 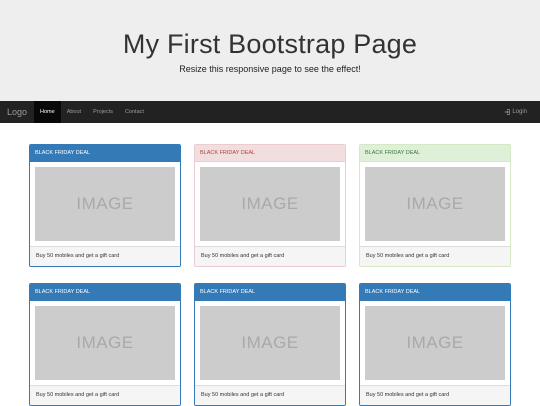 I want to click on nav-item-contact: Contact, so click(x=134, y=112).